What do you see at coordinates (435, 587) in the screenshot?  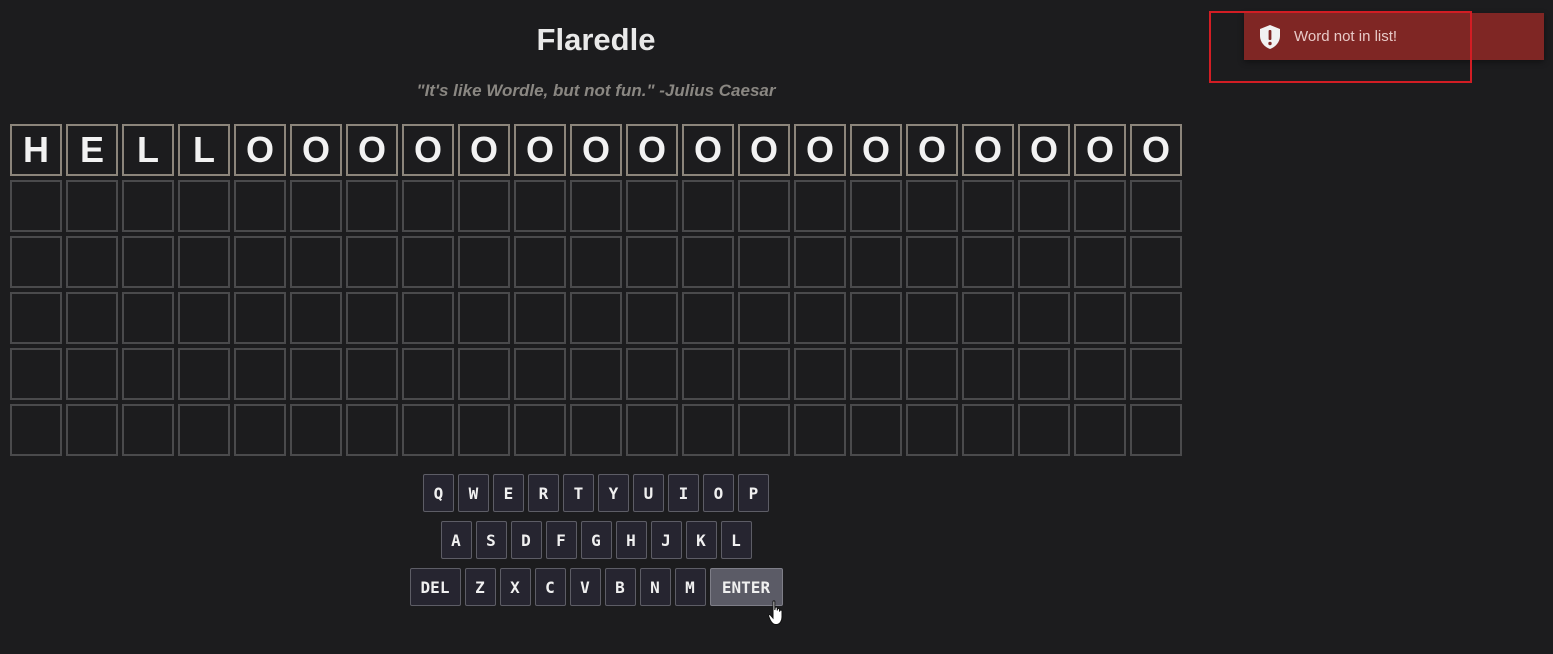 I see `key-del: DEL` at bounding box center [435, 587].